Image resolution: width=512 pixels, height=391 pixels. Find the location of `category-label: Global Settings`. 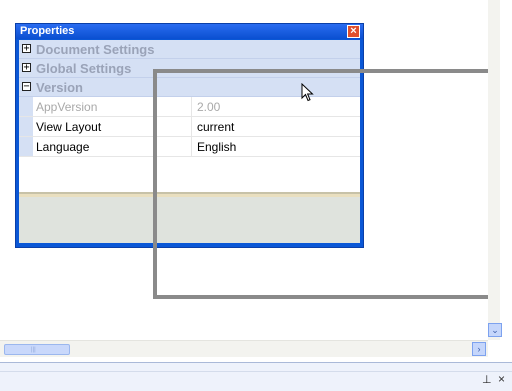

category-label: Global Settings is located at coordinates (84, 68).